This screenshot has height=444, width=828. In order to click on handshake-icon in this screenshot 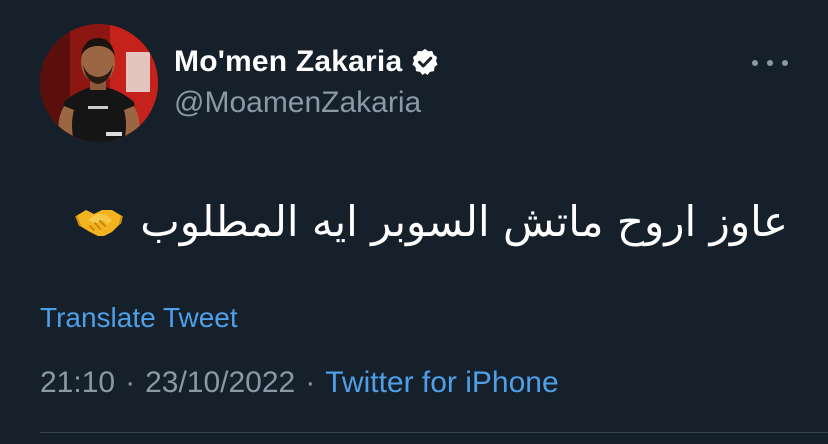, I will do `click(99, 222)`.